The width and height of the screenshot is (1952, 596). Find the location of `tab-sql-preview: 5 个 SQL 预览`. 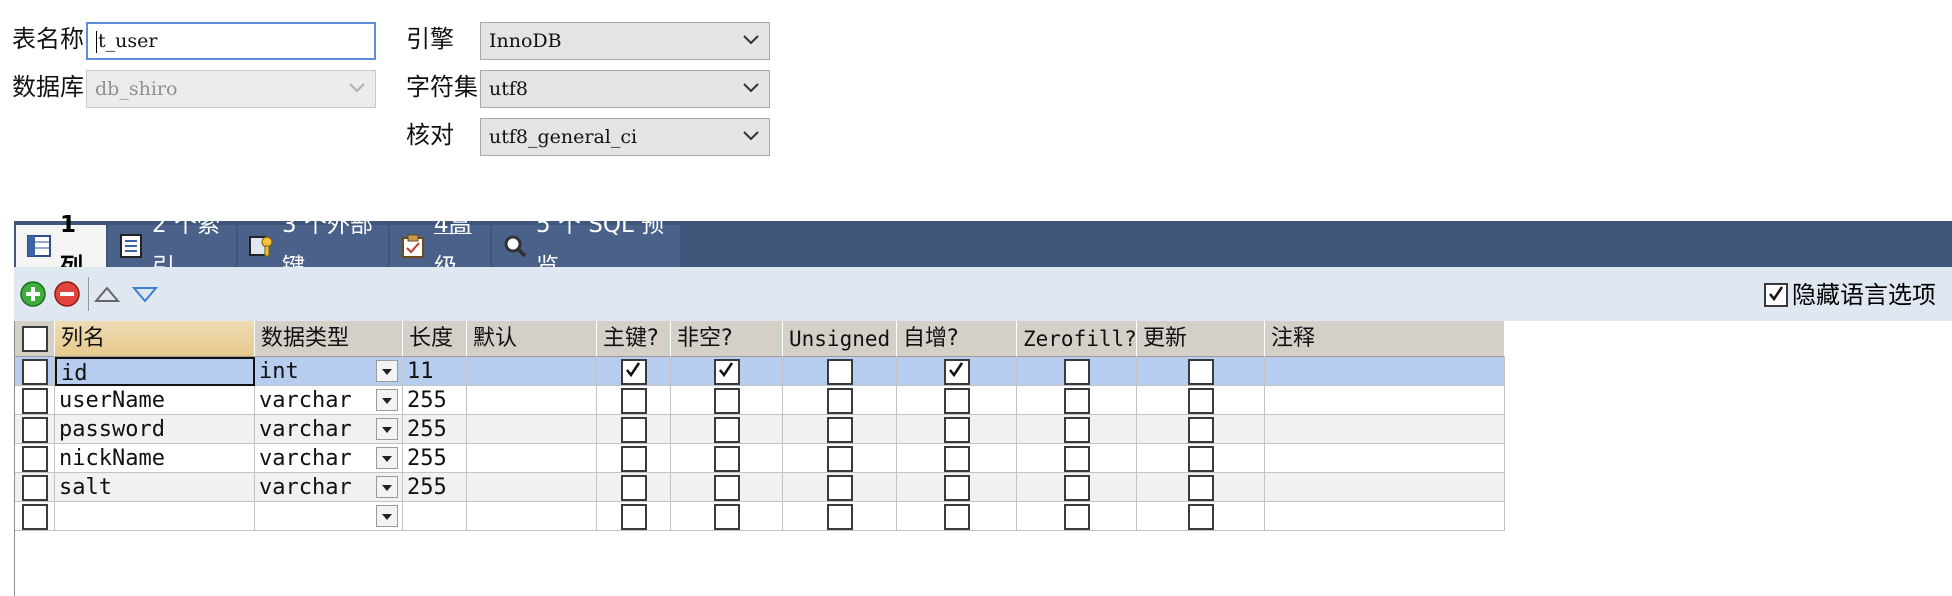

tab-sql-preview: 5 个 SQL 预览 is located at coordinates (586, 246).